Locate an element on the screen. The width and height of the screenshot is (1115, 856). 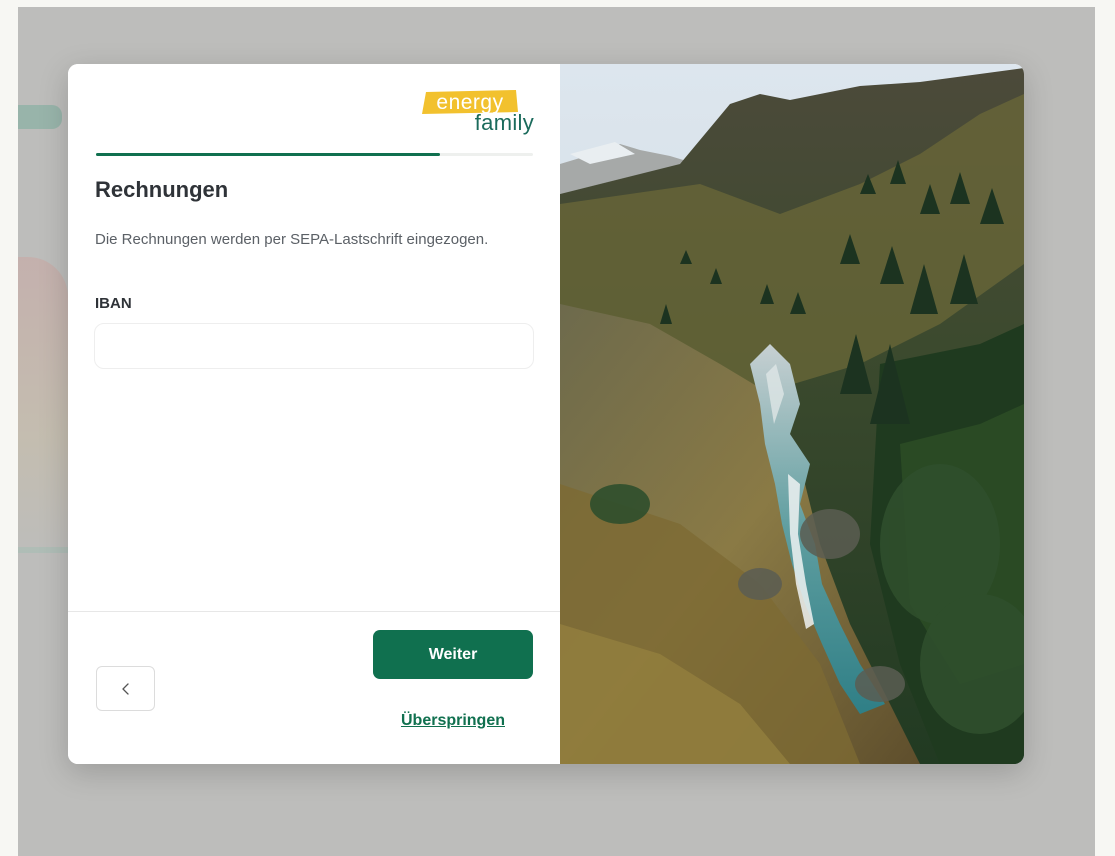
iban-label: IBAN is located at coordinates (113, 303).